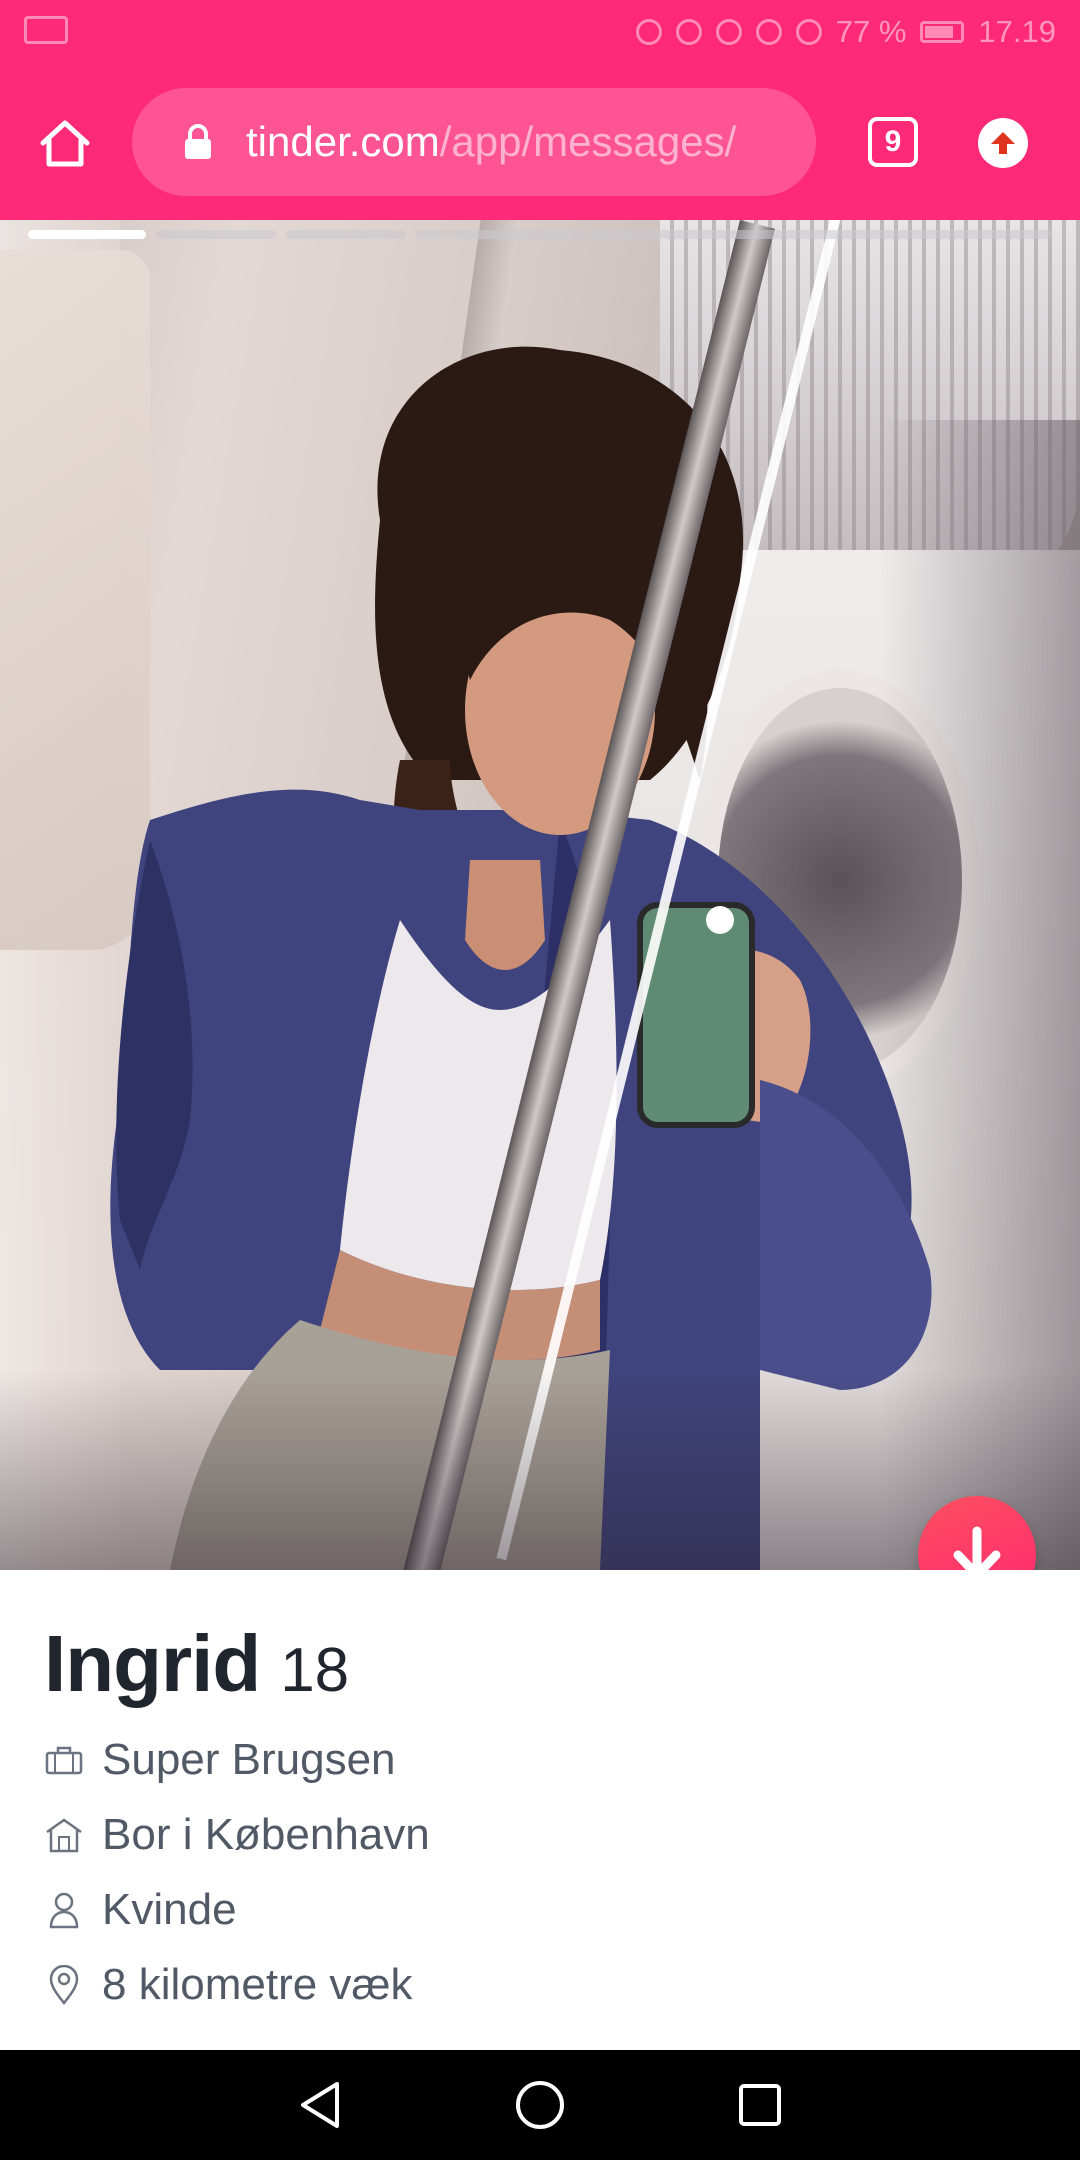 Image resolution: width=1080 pixels, height=2160 pixels. What do you see at coordinates (152, 1663) in the screenshot?
I see `profile-name: Ingrid` at bounding box center [152, 1663].